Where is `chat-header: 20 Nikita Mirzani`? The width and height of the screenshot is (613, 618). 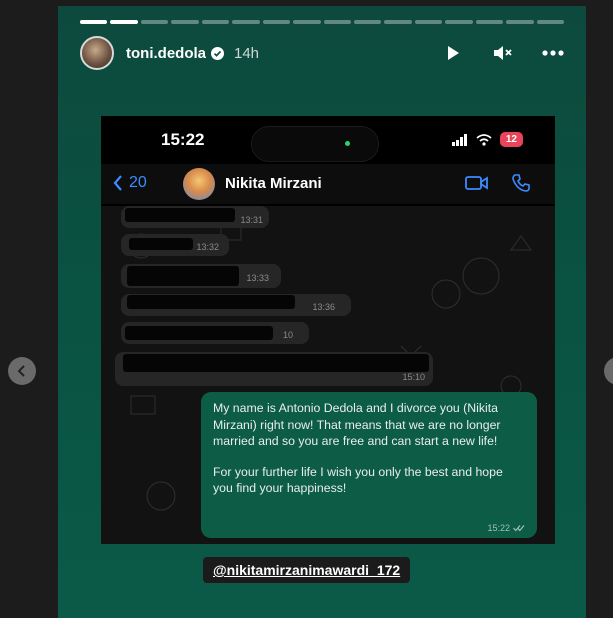
chat-header: 20 Nikita Mirzani is located at coordinates (328, 184).